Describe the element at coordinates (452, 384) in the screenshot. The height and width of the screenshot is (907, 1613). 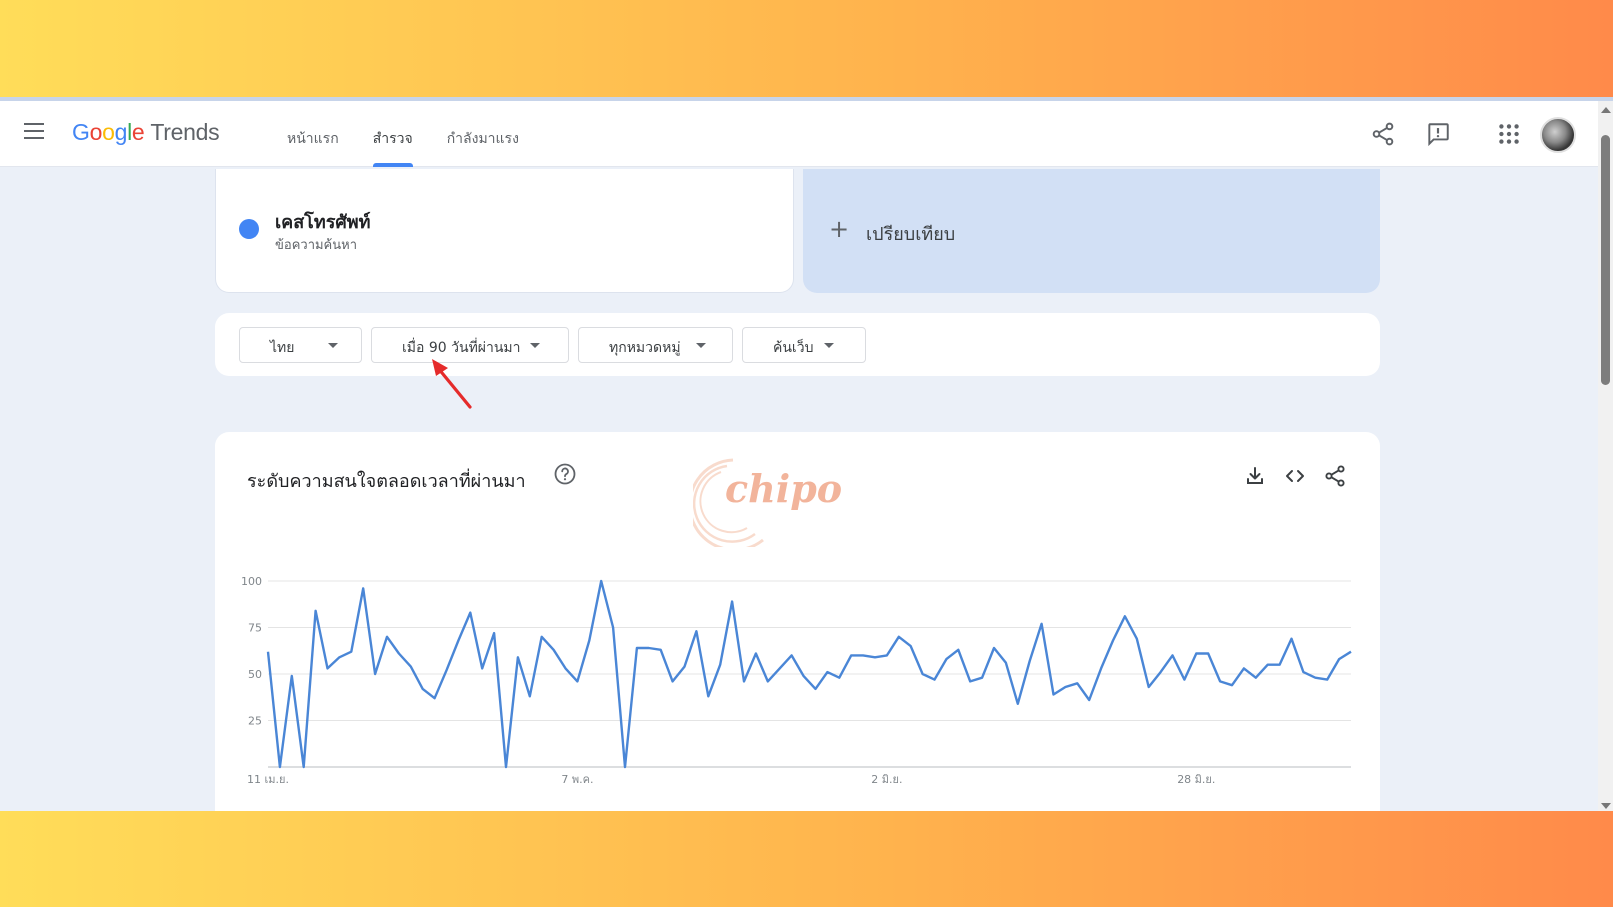
I see `red-annotation-arrow-icon` at that location.